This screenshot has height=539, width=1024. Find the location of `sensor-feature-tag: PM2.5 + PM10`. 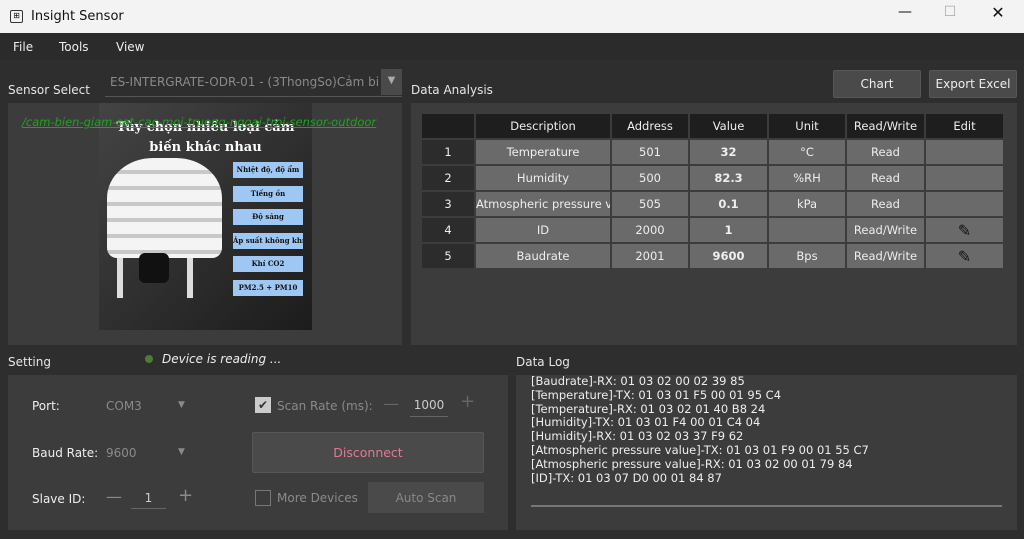

sensor-feature-tag: PM2.5 + PM10 is located at coordinates (268, 287).